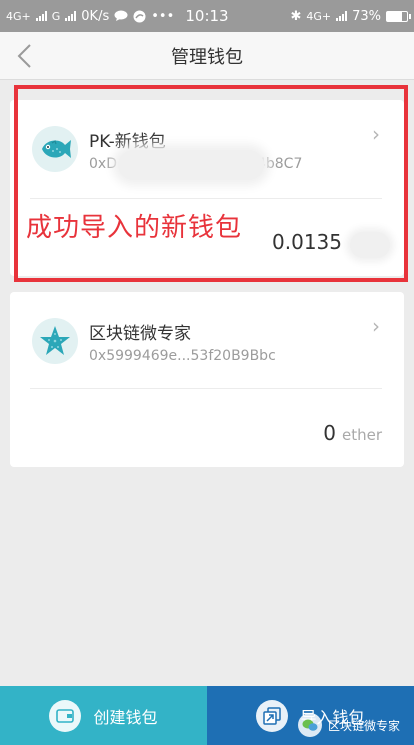 The width and height of the screenshot is (414, 745). I want to click on wallet-balance: 0 ether, so click(352, 433).